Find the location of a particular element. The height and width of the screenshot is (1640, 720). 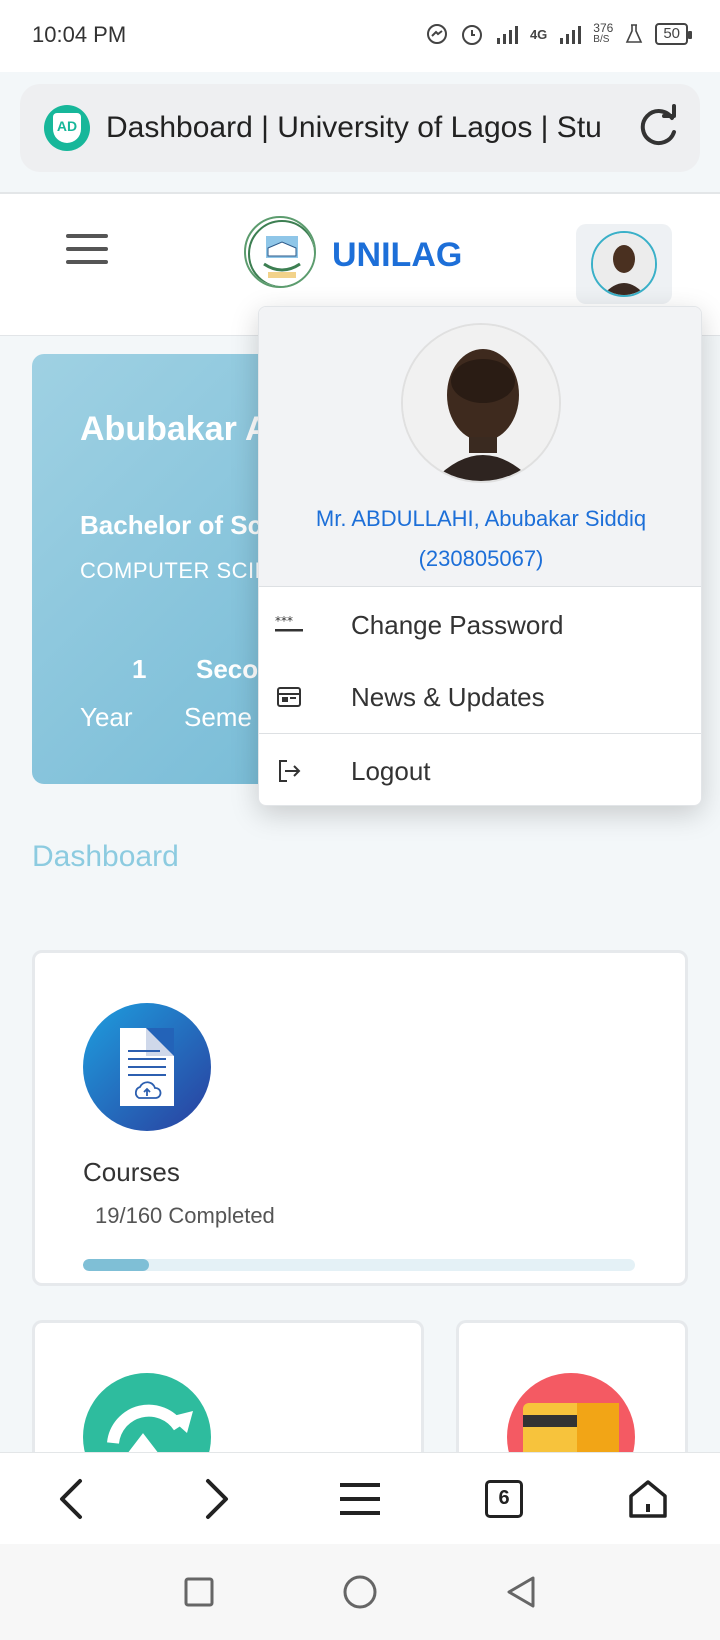

password-icon: *** is located at coordinates (289, 623).